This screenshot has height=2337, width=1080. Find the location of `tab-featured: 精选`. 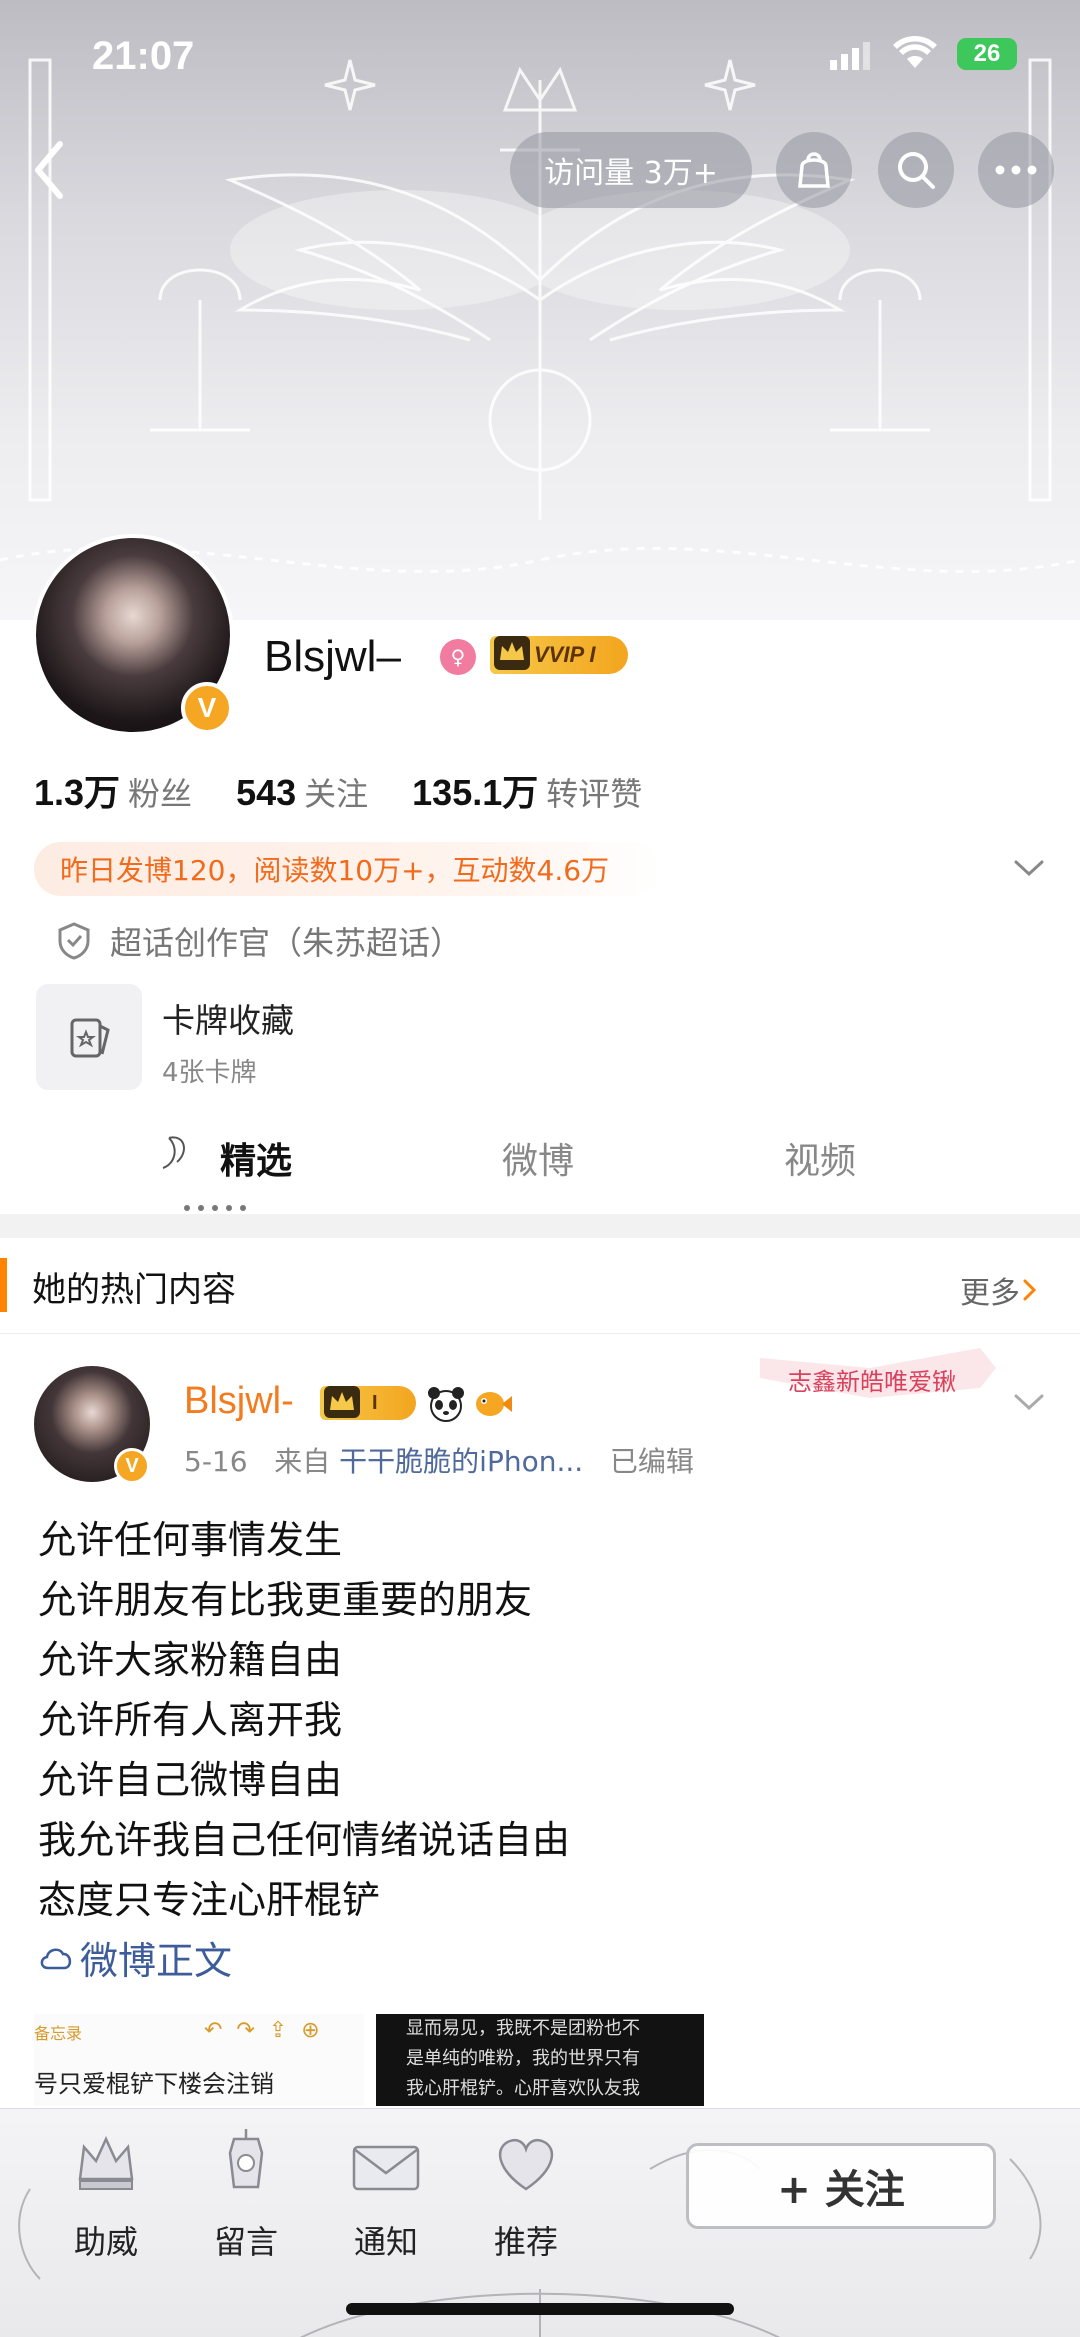

tab-featured: 精选 is located at coordinates (256, 1158).